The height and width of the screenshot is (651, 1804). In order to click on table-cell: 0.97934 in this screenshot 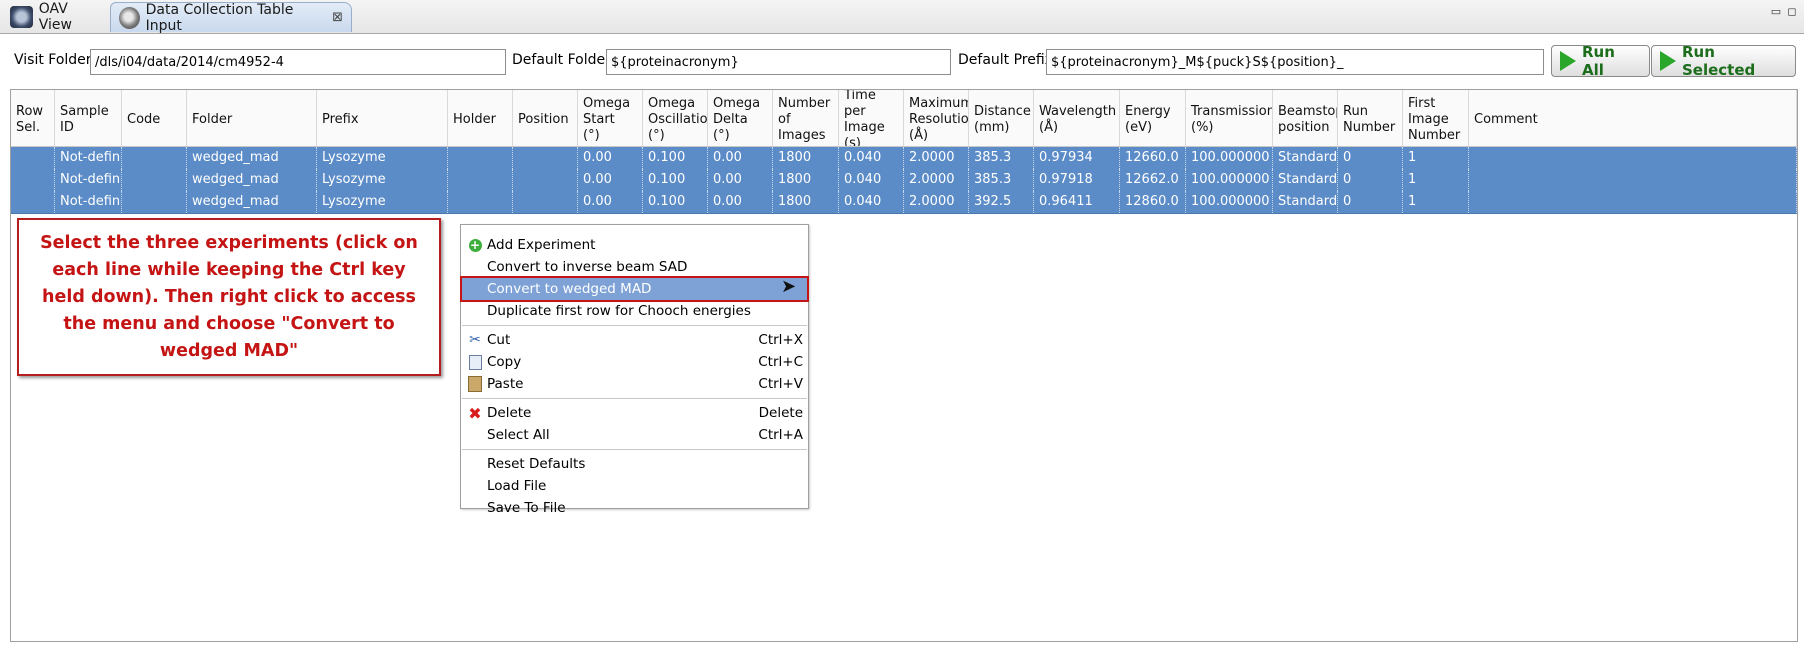, I will do `click(1077, 158)`.